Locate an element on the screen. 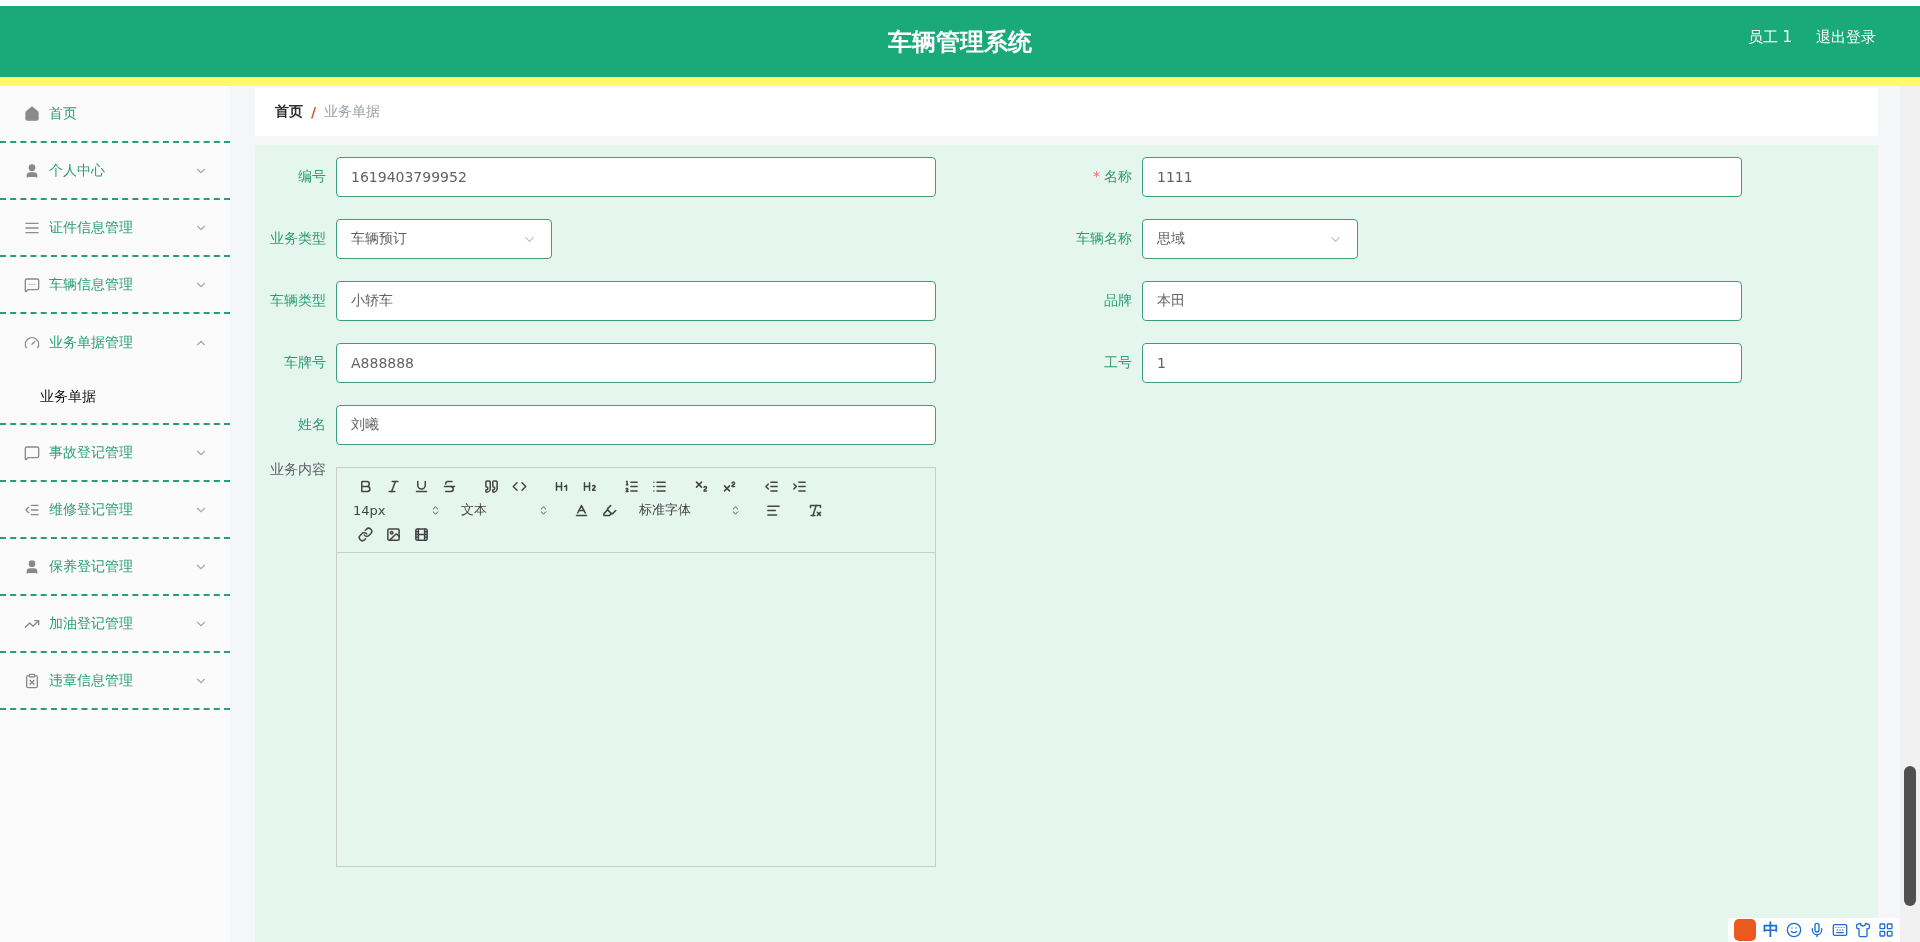  required-mark: * is located at coordinates (1096, 176).